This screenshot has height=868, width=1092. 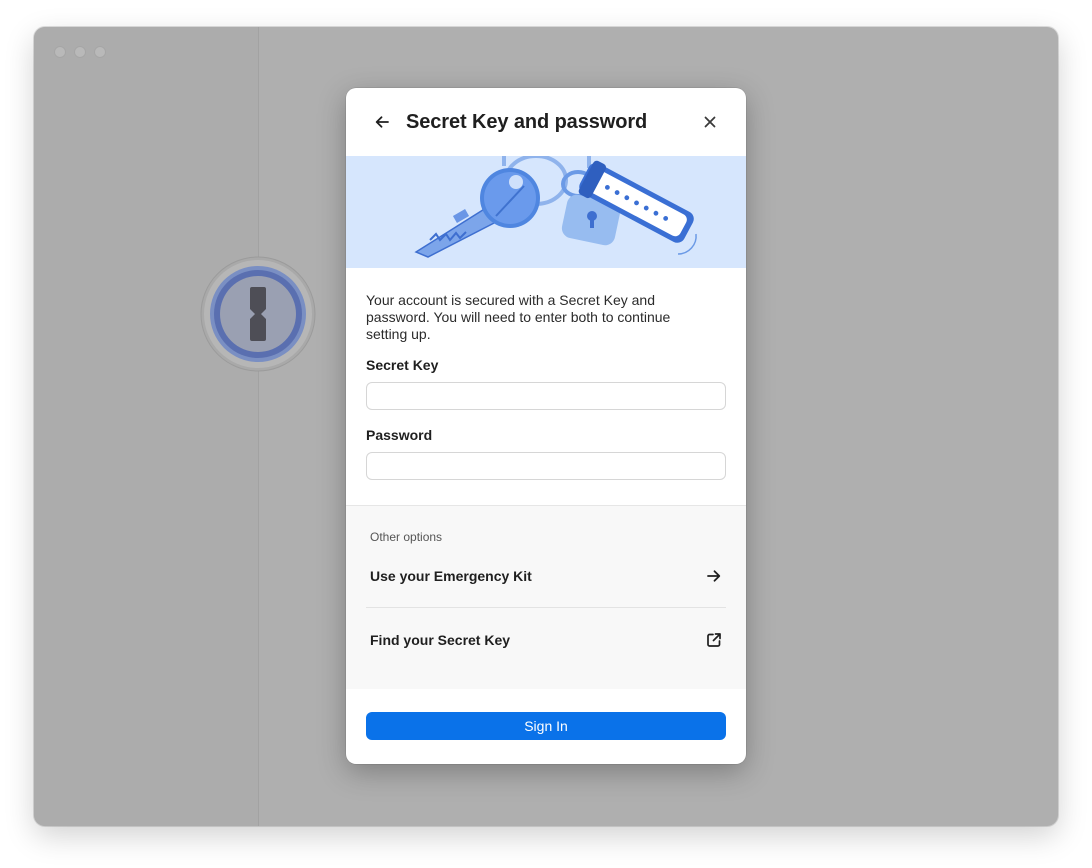 I want to click on keys-illustration-banner, so click(x=546, y=212).